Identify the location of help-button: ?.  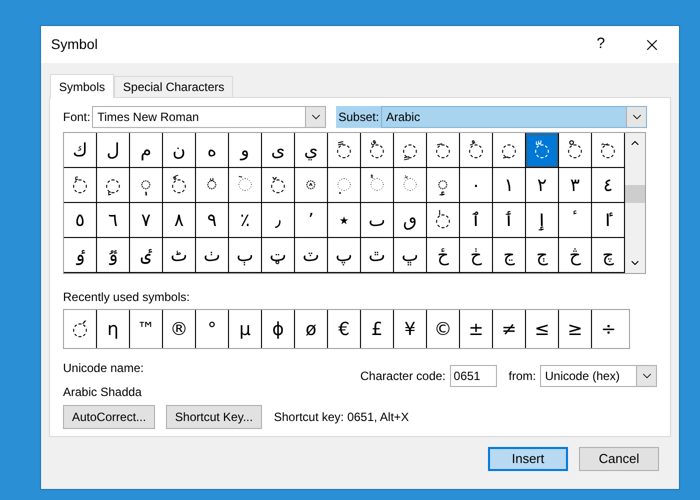
(600, 44).